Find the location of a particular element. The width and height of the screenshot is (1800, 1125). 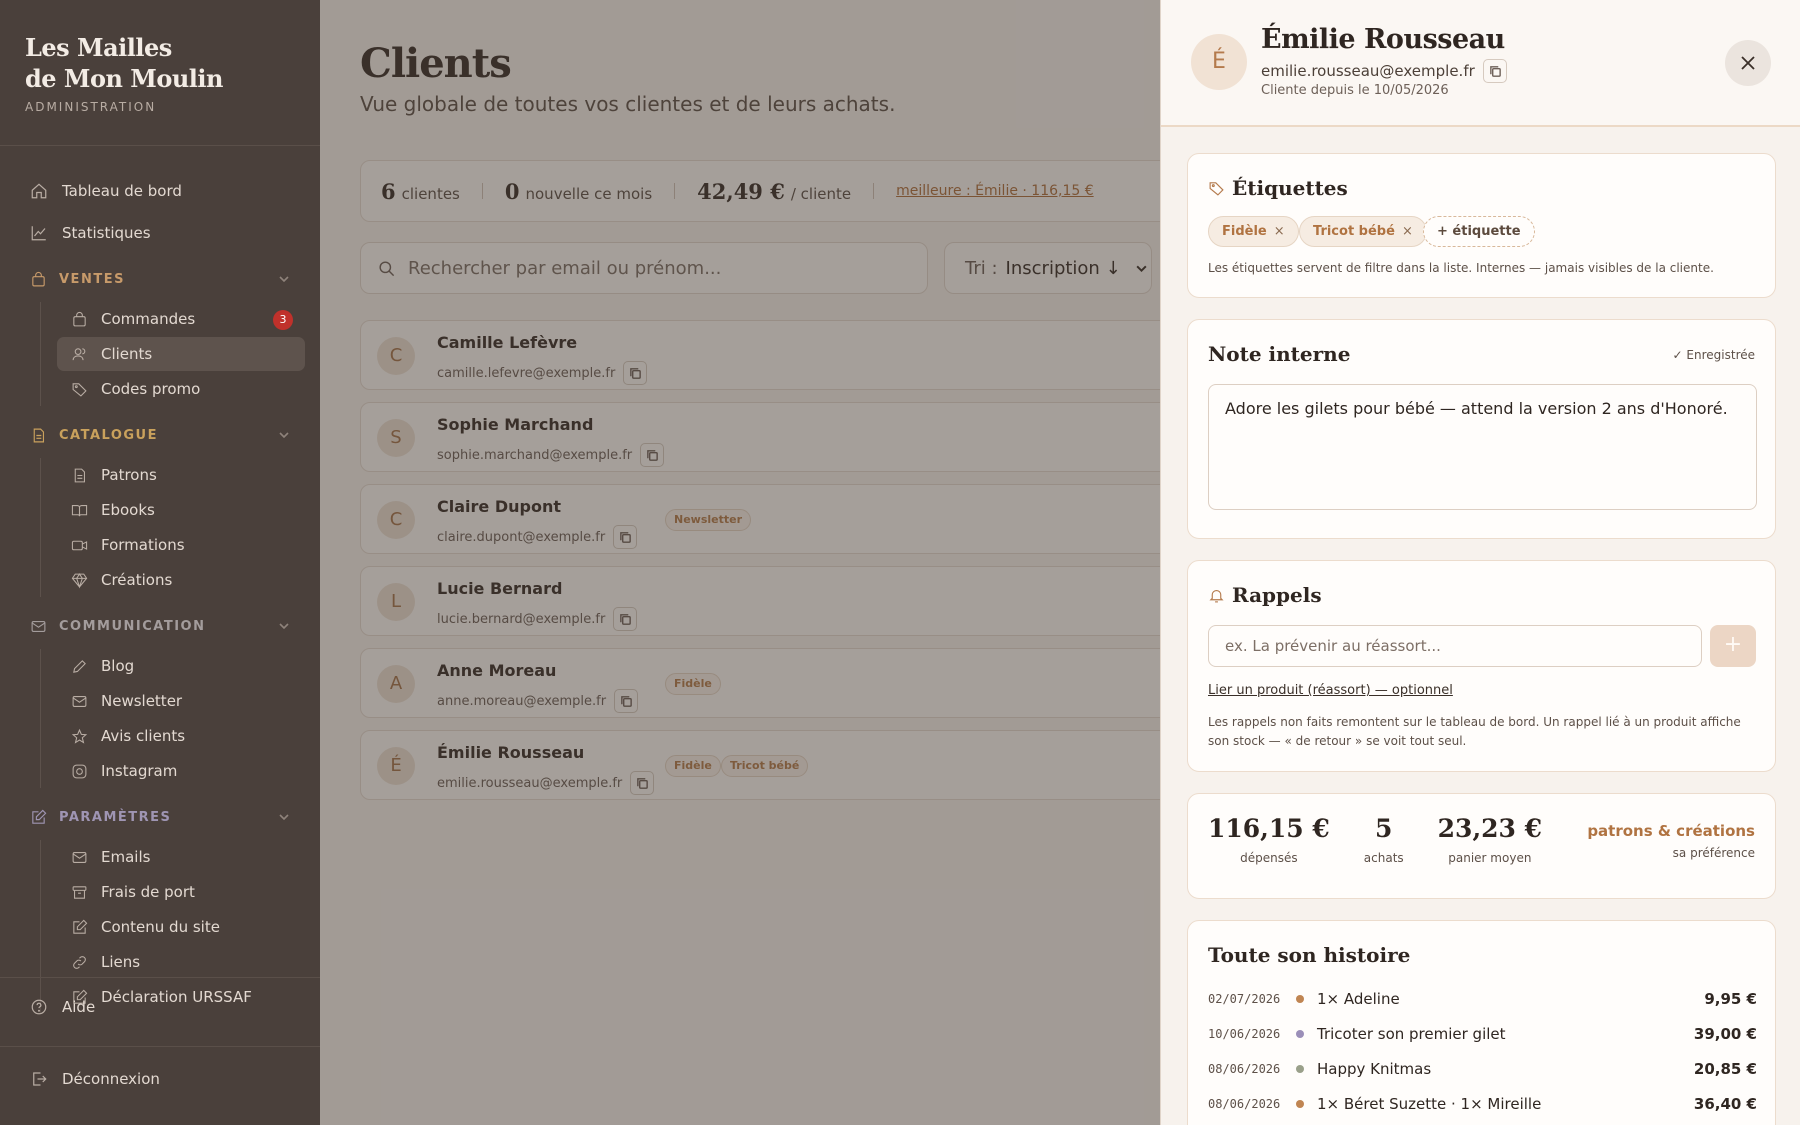

nav-stats: Statistiques is located at coordinates (160, 233).